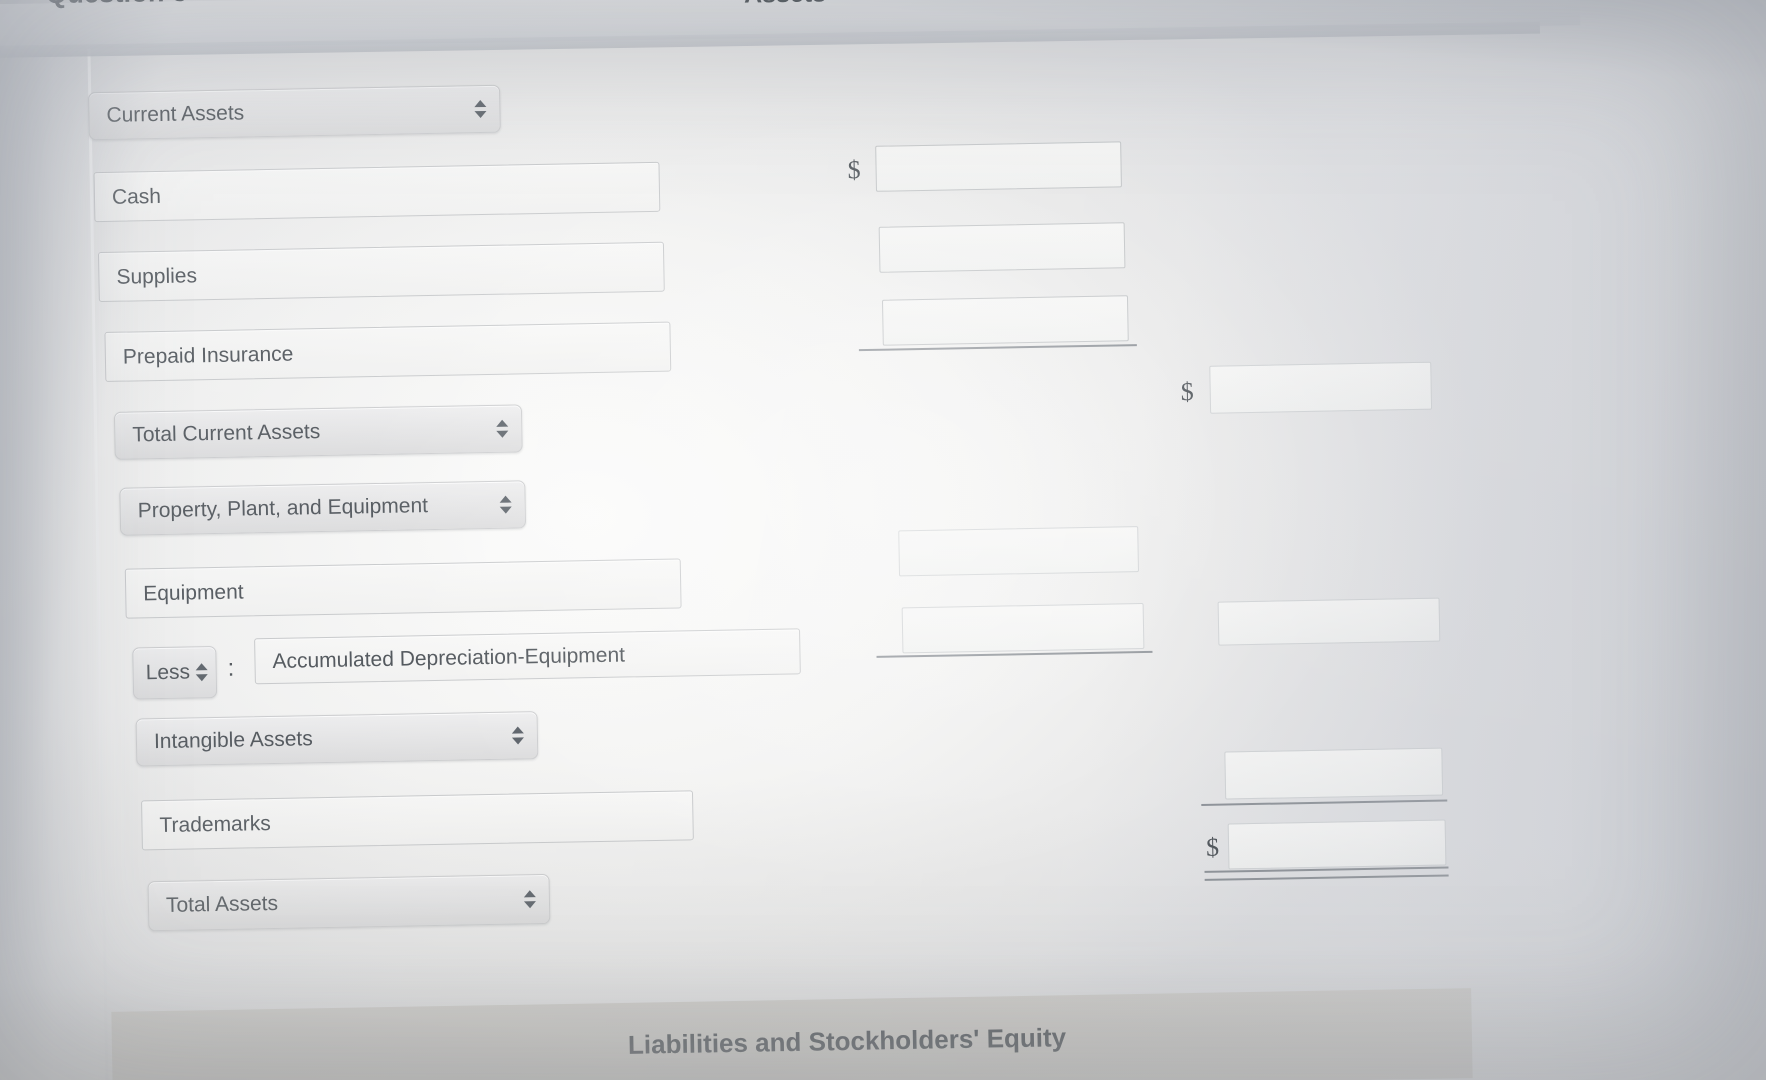  What do you see at coordinates (136, 196) in the screenshot?
I see `input-cash-label: Cash` at bounding box center [136, 196].